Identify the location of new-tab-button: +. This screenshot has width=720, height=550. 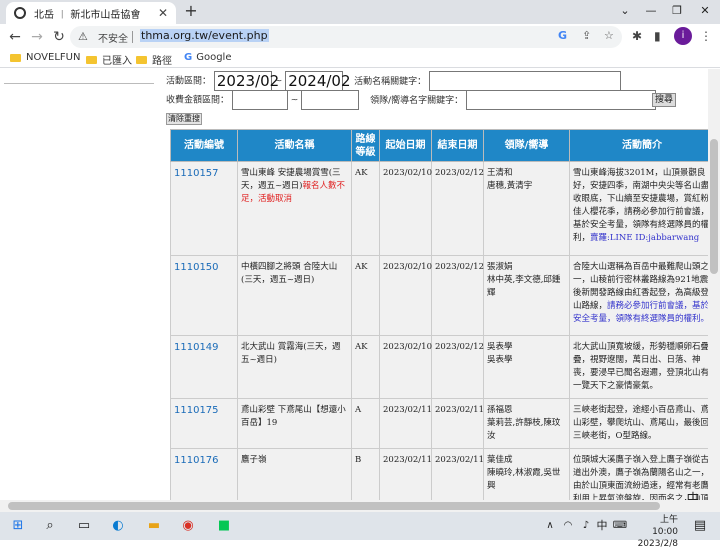
(191, 11).